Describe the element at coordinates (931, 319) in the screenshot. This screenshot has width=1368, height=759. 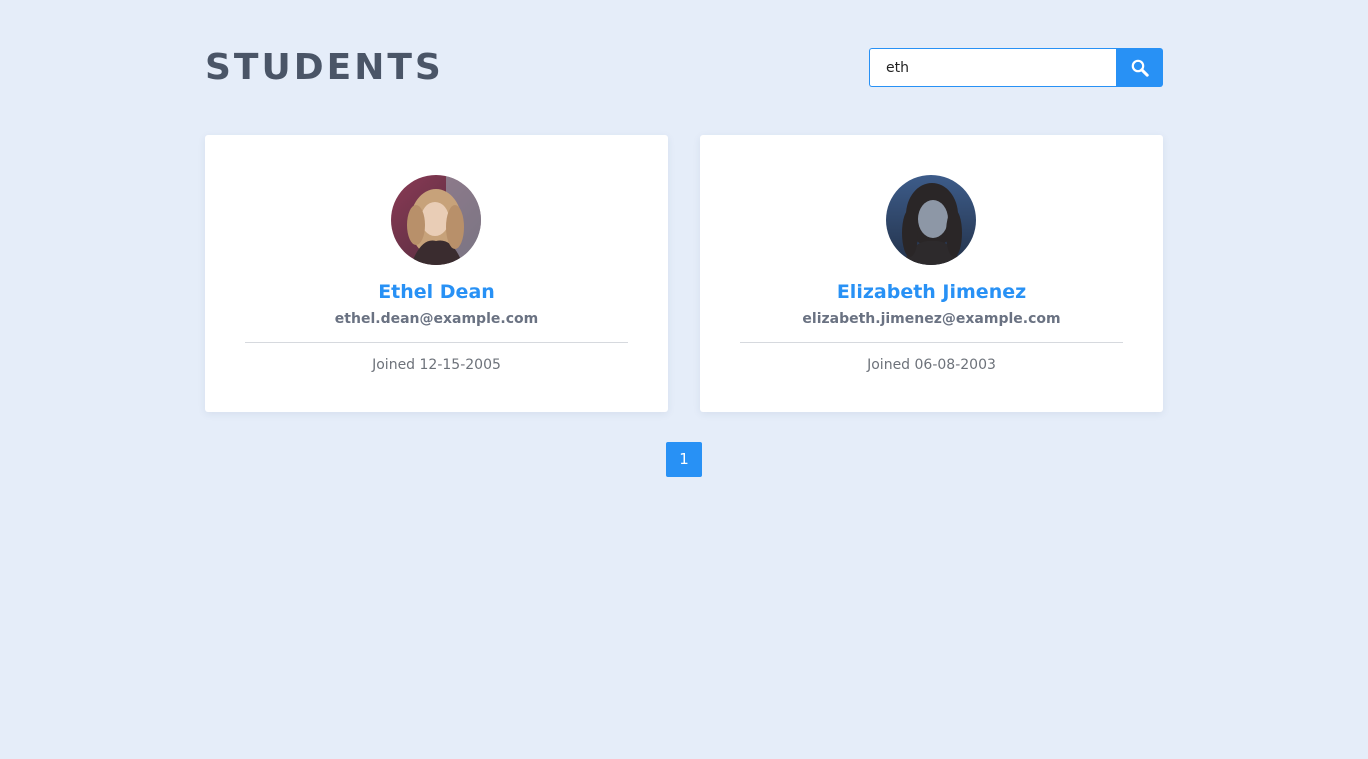
I see `student-email: elizabeth.jimenez@example.com` at that location.